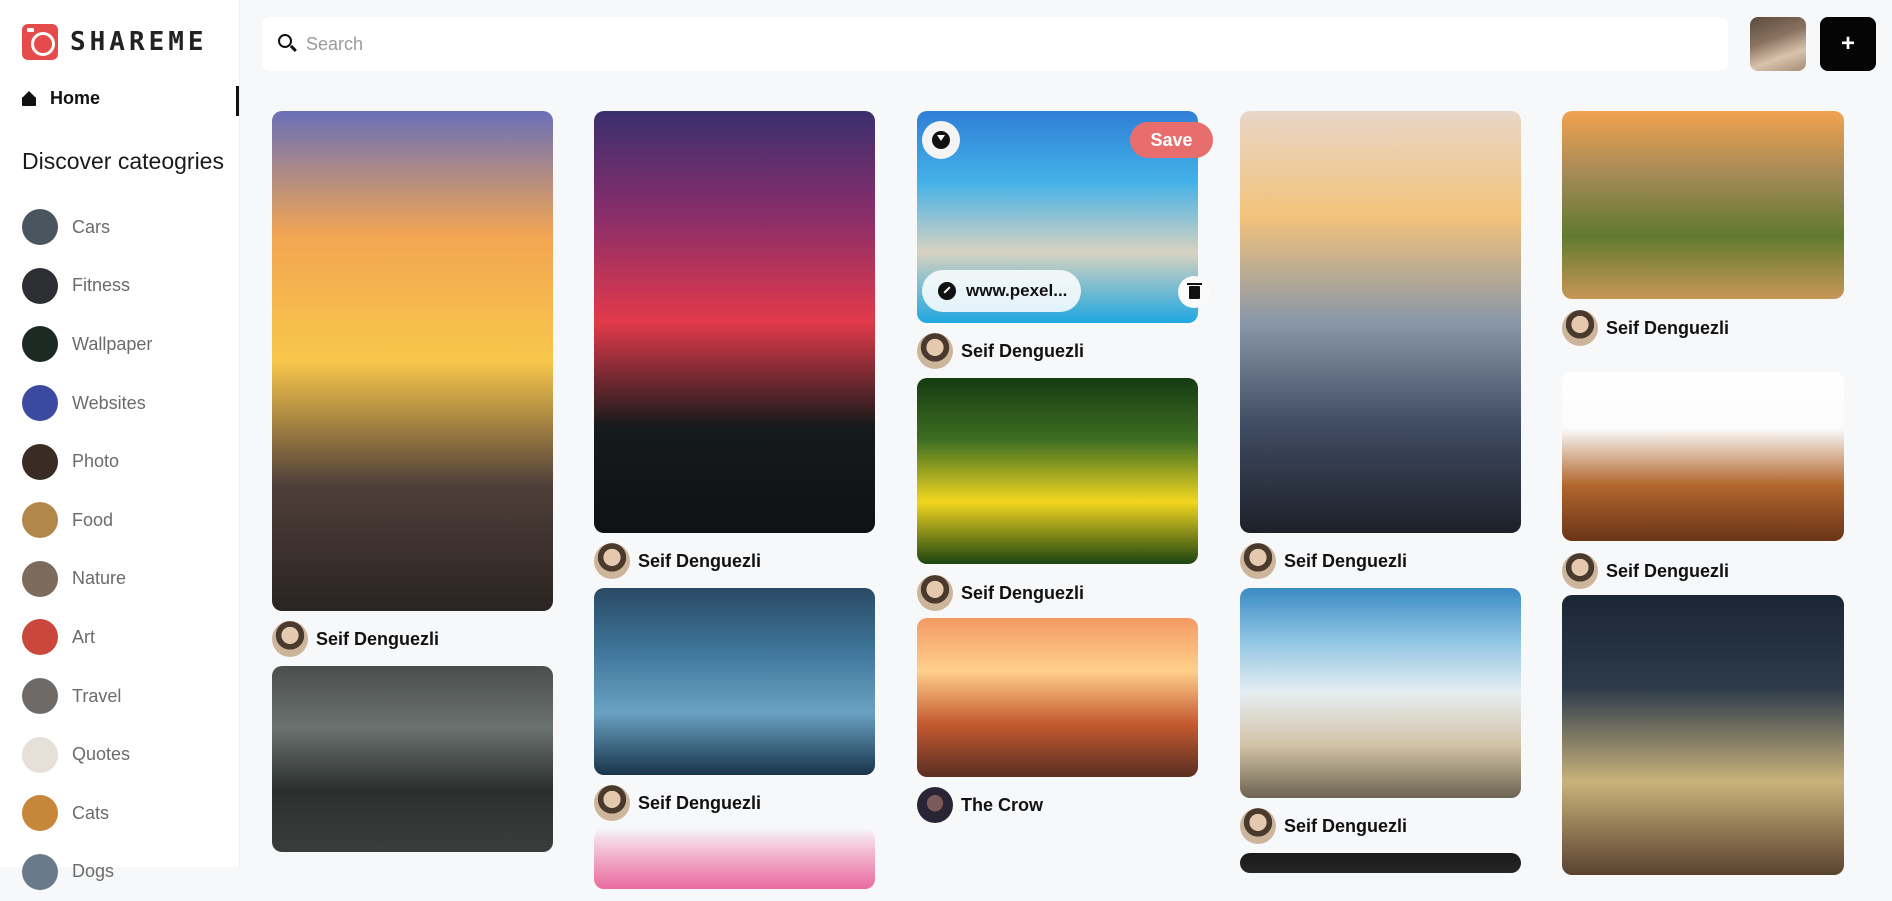 This screenshot has height=901, width=1892. What do you see at coordinates (84, 636) in the screenshot?
I see `category-label: Art` at bounding box center [84, 636].